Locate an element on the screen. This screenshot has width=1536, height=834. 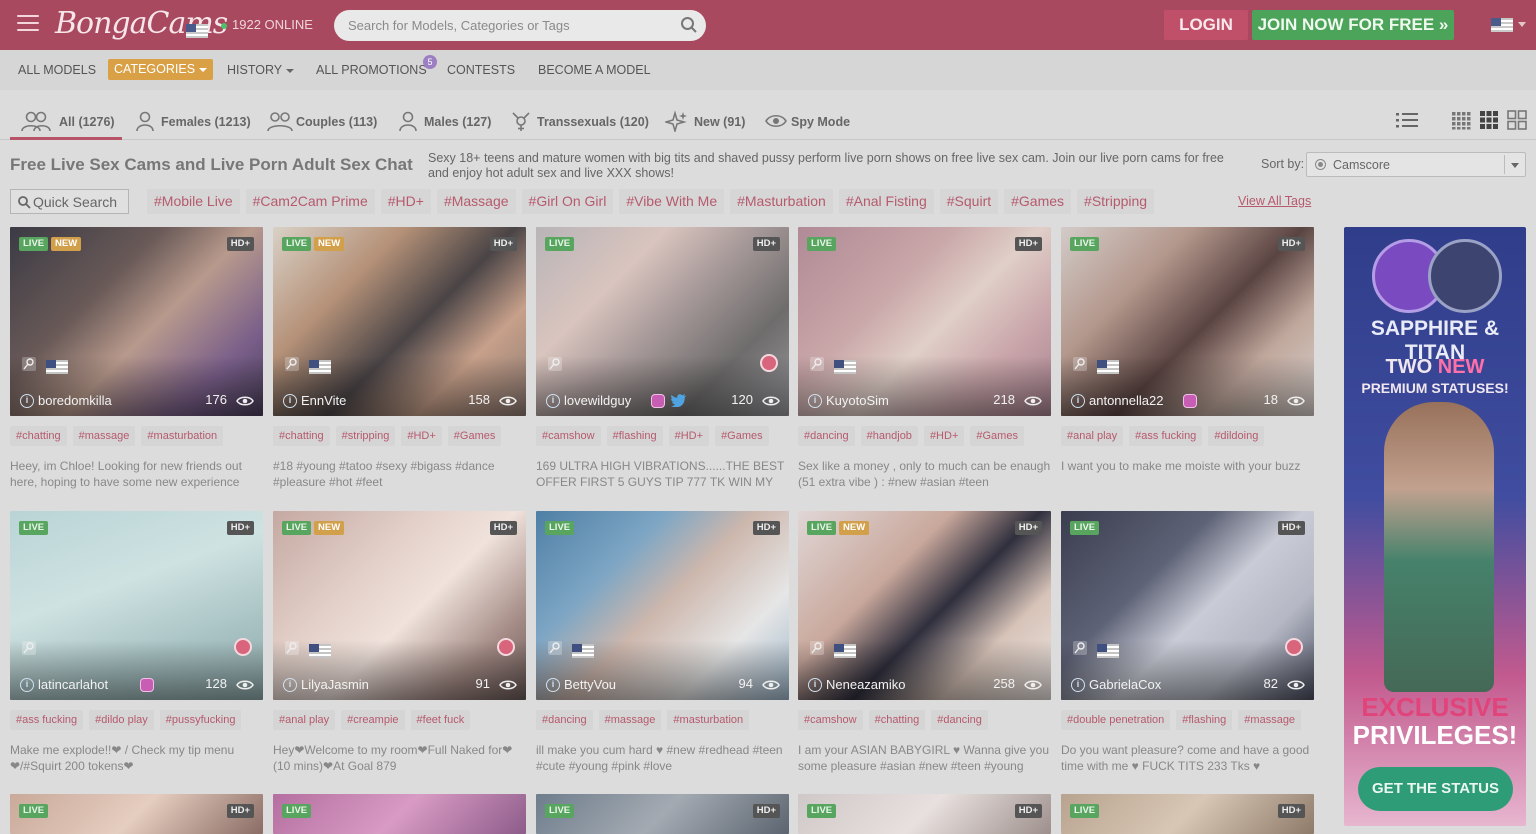
list-view-icon is located at coordinates (1407, 120).